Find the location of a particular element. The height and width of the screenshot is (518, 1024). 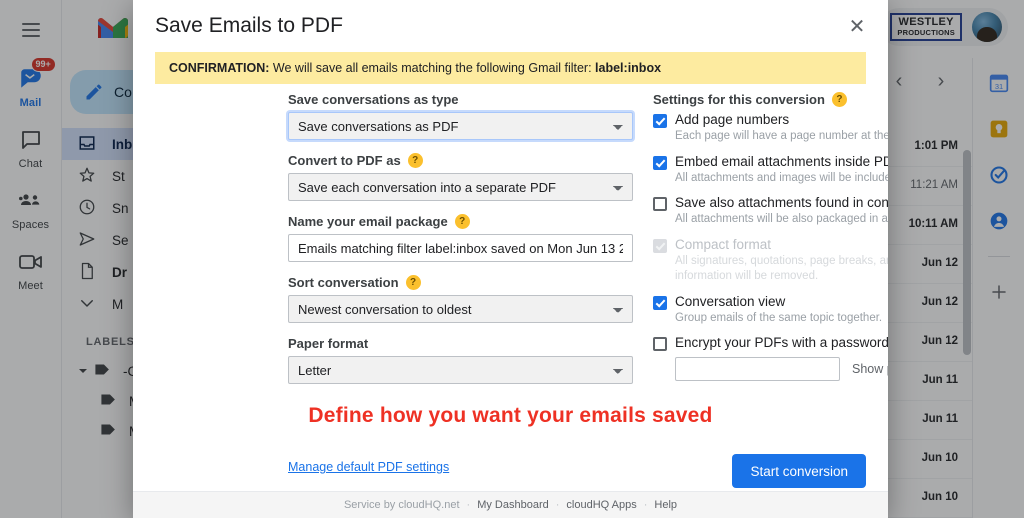

footer-help-link: Help is located at coordinates (665, 505).